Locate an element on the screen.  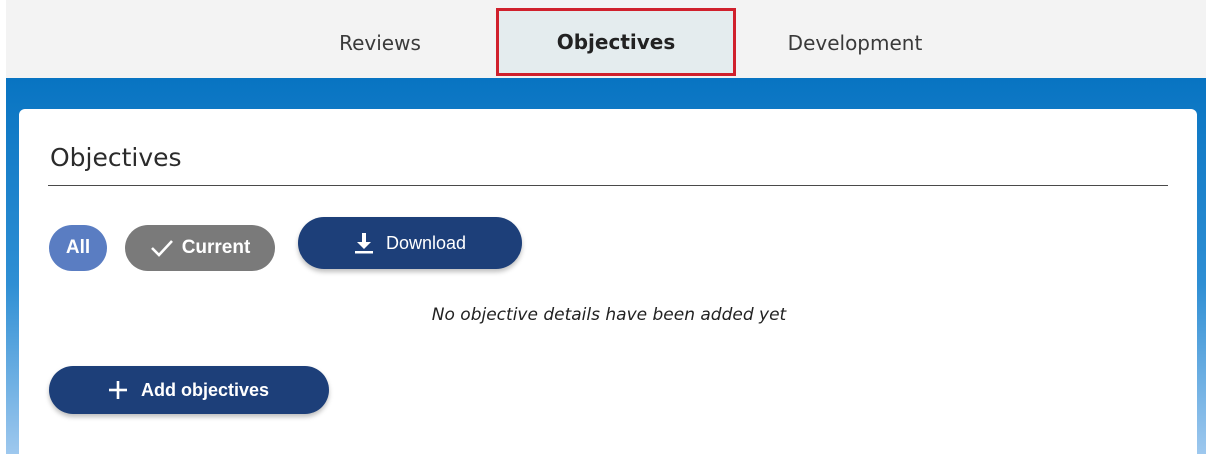
download-icon is located at coordinates (363, 243).